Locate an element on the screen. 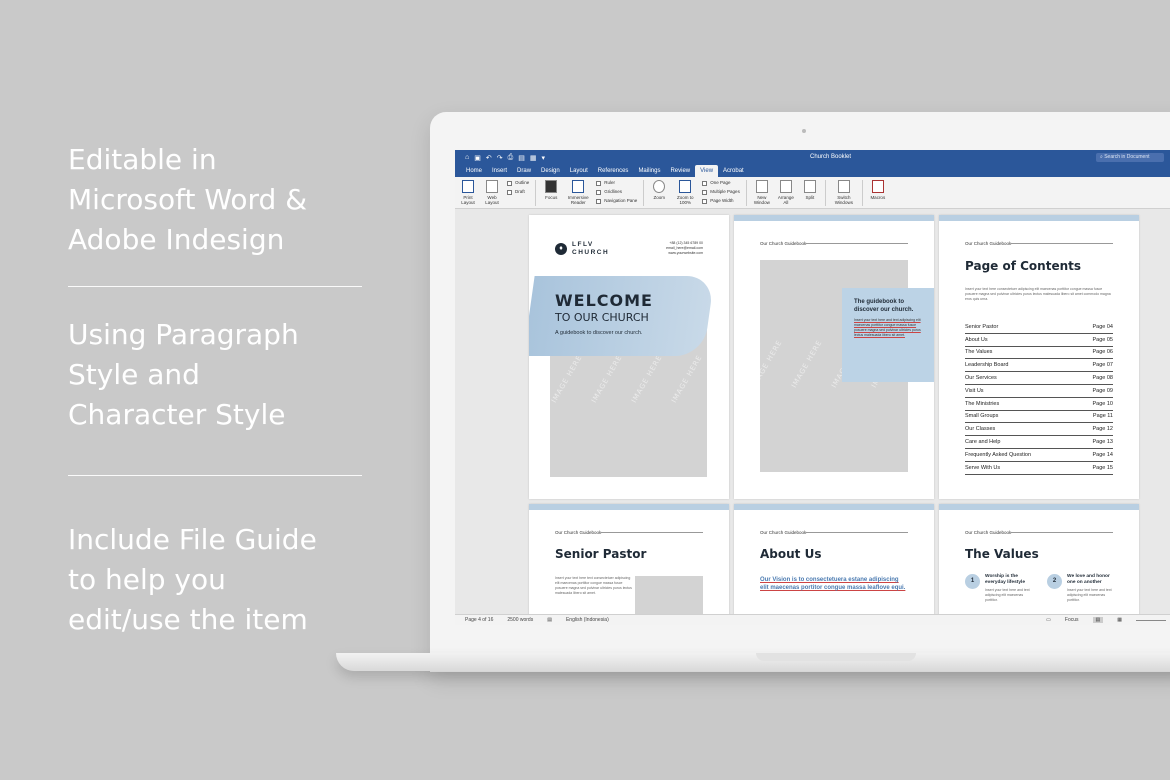 The width and height of the screenshot is (1170, 780). switch-windows-button: Switch Windows is located at coordinates (844, 192).